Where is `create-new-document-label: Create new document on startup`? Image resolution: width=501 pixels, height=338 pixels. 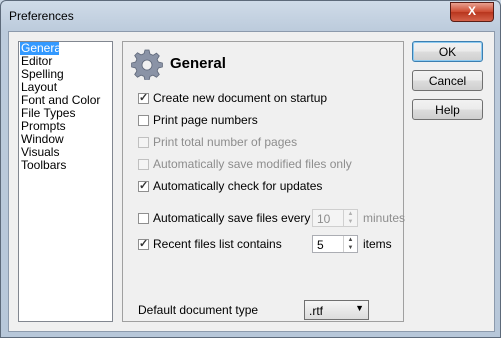
create-new-document-label: Create new document on startup is located at coordinates (240, 98).